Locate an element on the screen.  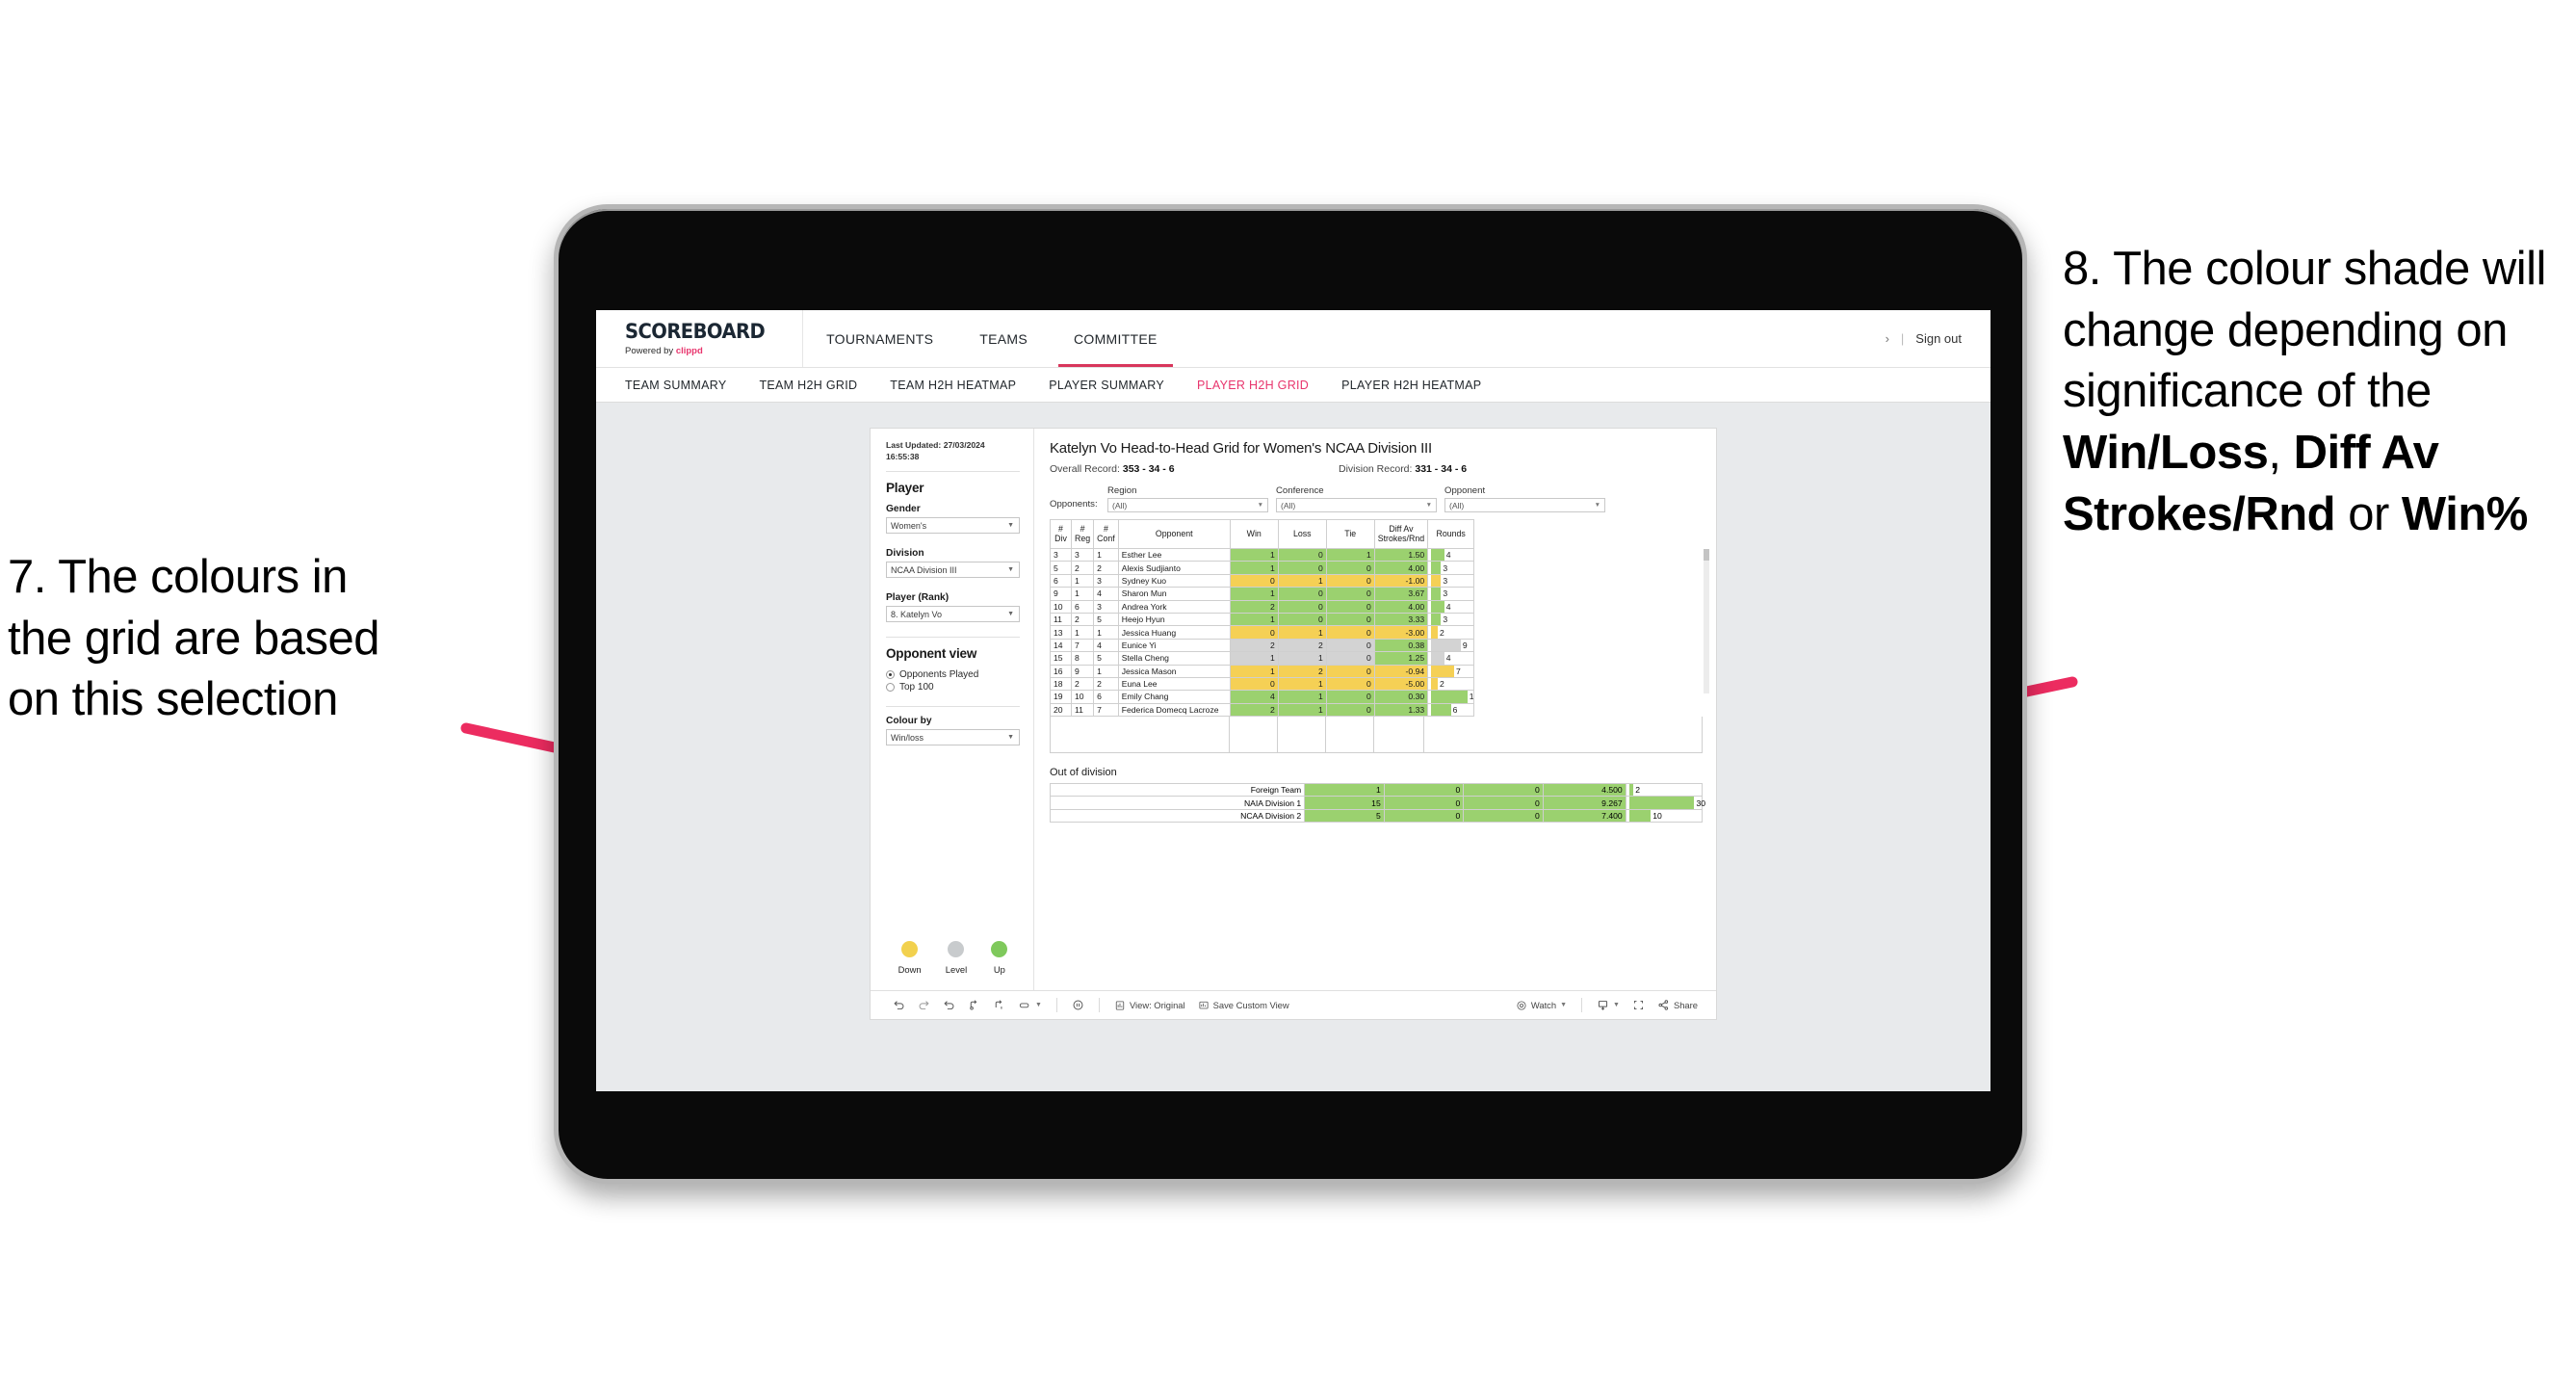
division-select: NCAA Division III ▼ is located at coordinates (953, 570).